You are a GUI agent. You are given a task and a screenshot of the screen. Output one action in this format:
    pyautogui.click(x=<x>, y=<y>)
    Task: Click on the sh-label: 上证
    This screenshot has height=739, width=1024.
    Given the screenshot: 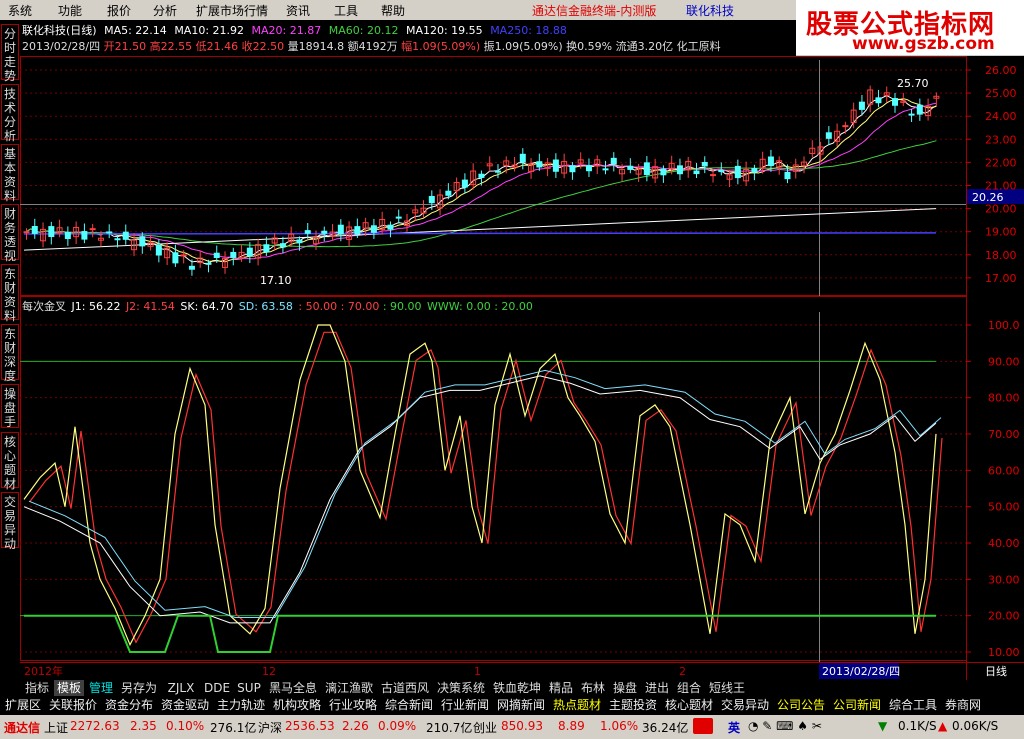 What is the action you would take?
    pyautogui.click(x=56, y=728)
    